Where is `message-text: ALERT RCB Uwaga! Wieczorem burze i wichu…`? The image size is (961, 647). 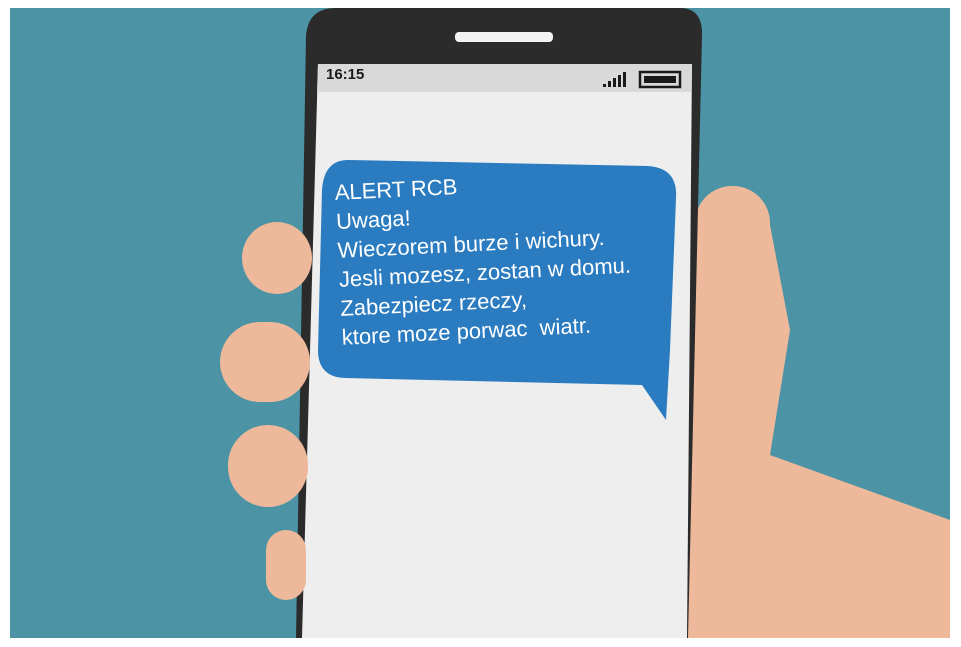
message-text: ALERT RCB Uwaga! Wieczorem burze i wichu… is located at coordinates (508, 256).